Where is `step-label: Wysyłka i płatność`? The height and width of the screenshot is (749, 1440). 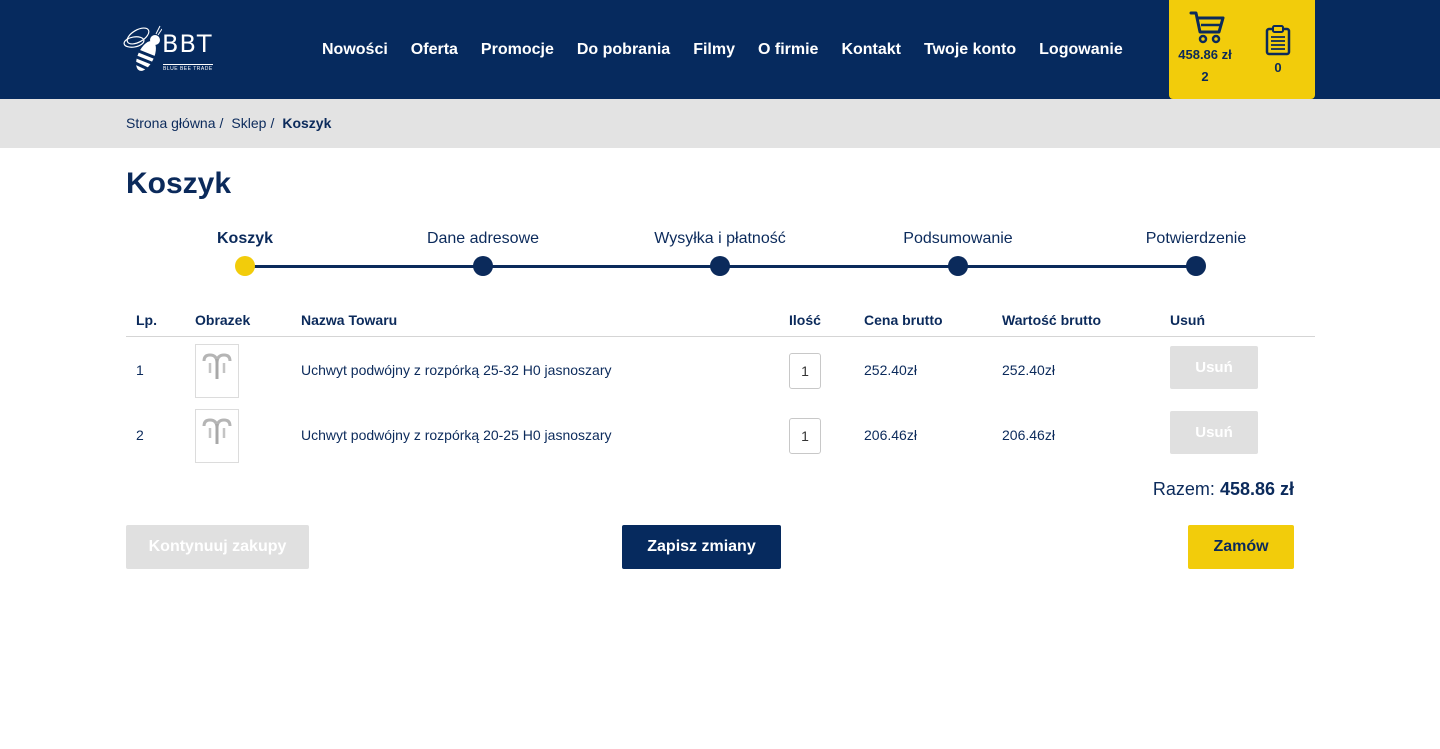 step-label: Wysyłka i płatność is located at coordinates (720, 238).